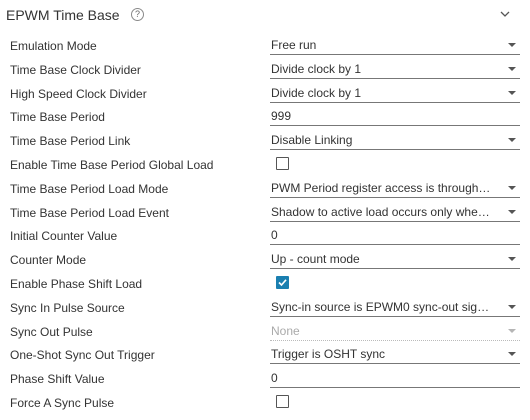  Describe the element at coordinates (285, 330) in the screenshot. I see `field-value: None` at that location.